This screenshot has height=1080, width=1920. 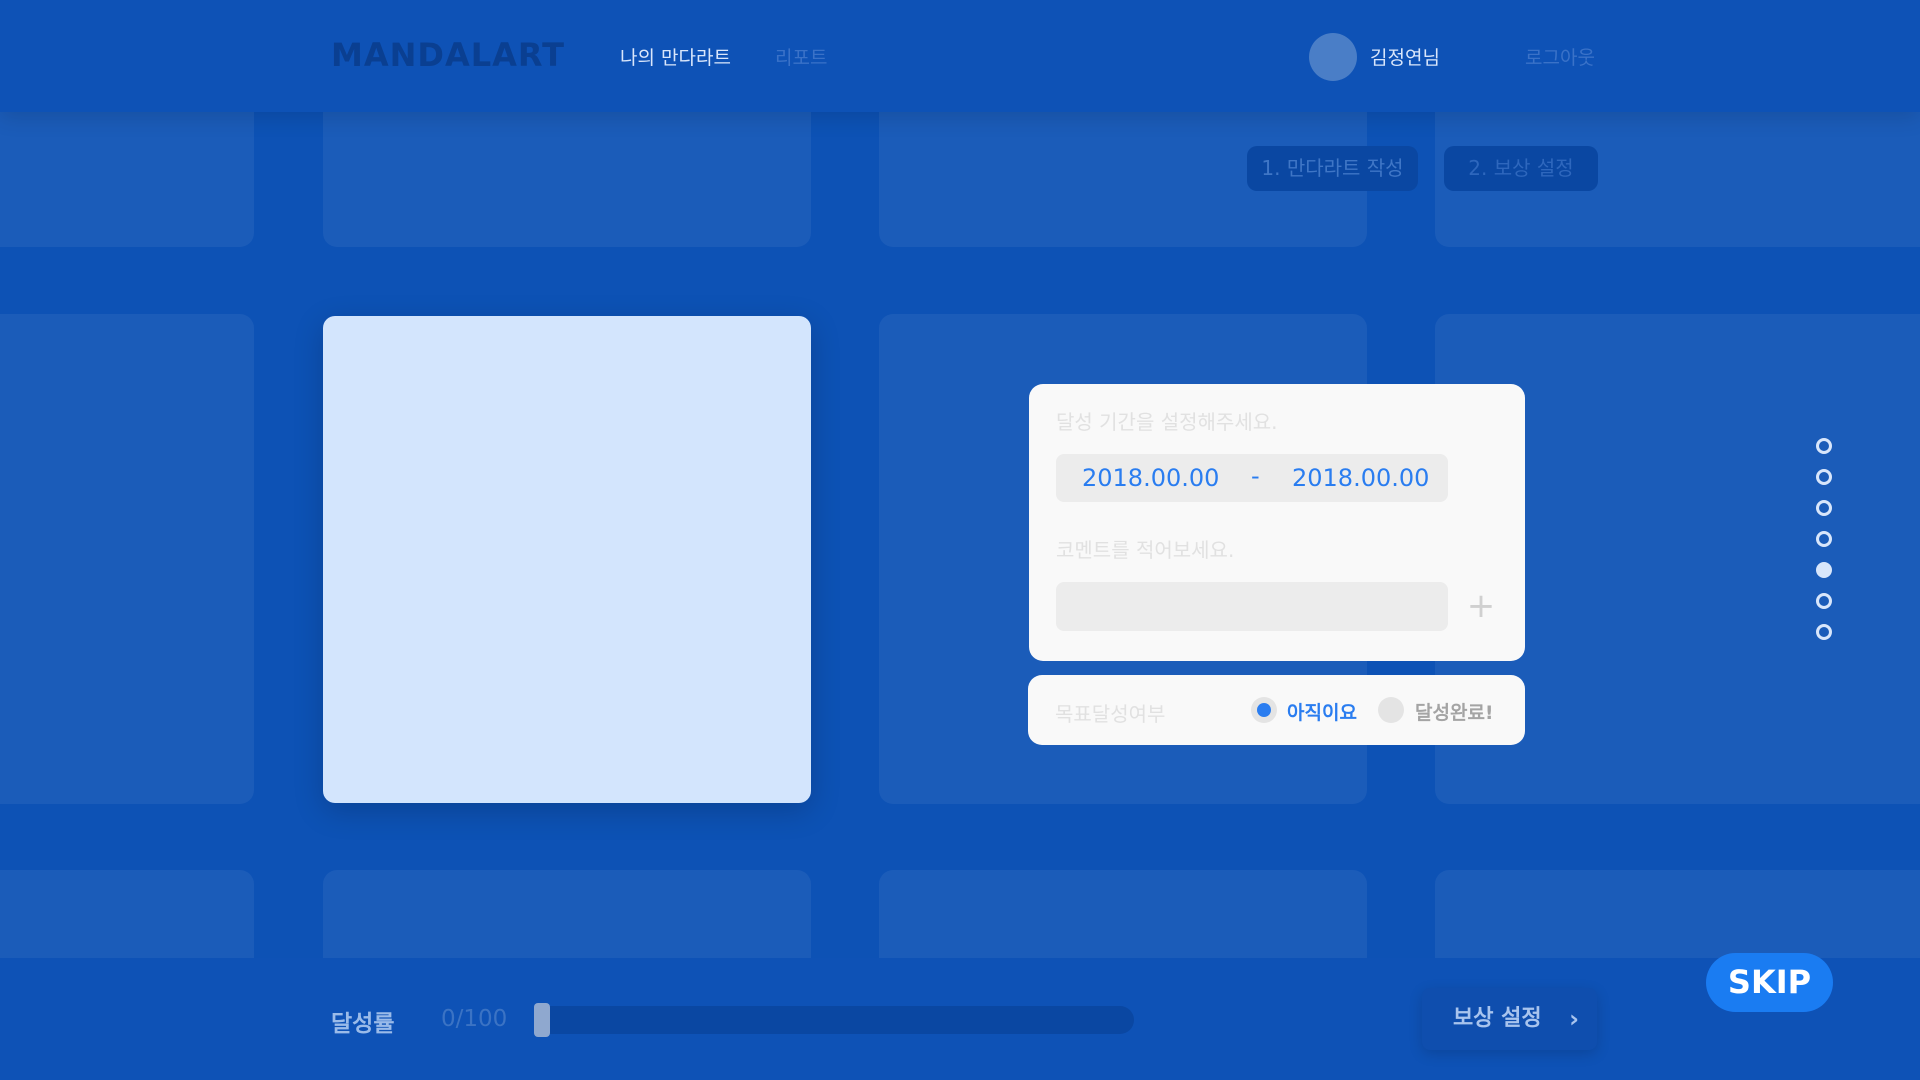 I want to click on page-dot-active, so click(x=1824, y=570).